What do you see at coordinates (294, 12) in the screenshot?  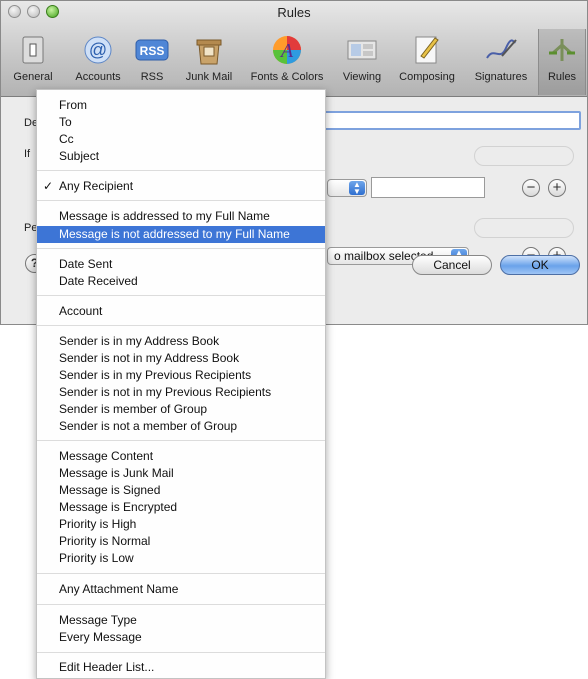 I see `window-title: Rules` at bounding box center [294, 12].